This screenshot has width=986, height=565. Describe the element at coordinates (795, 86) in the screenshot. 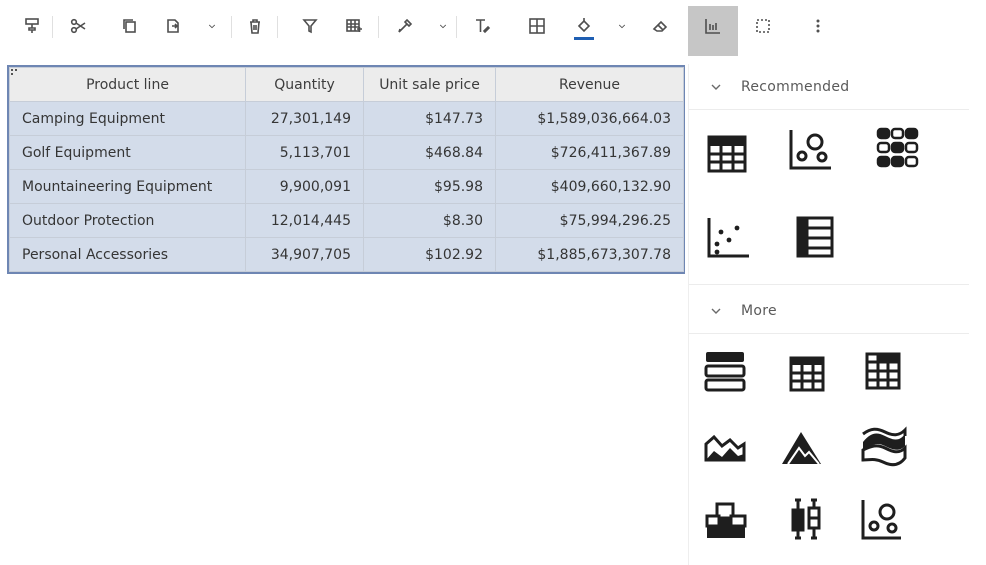

I see `recommended-label: Recommended` at that location.